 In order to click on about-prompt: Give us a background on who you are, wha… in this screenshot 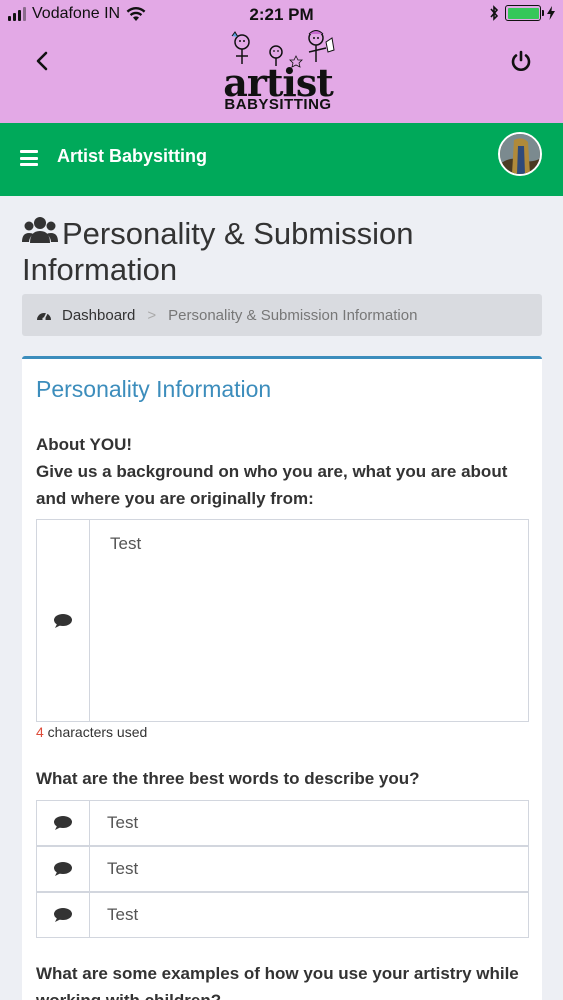, I will do `click(272, 485)`.